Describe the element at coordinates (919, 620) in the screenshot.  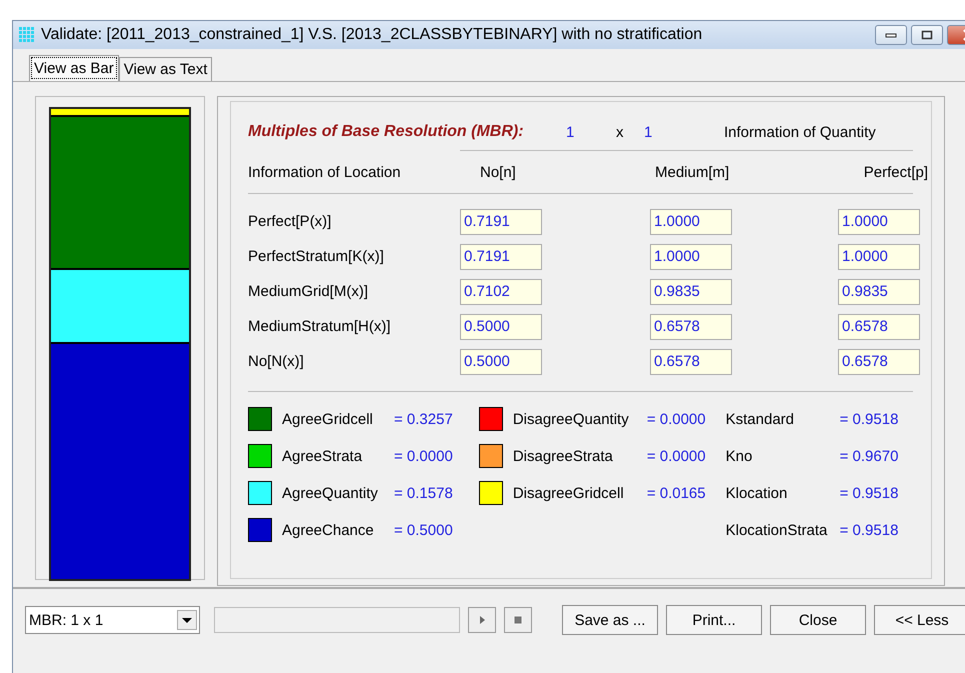
I see `dialog-button: << Less` at that location.